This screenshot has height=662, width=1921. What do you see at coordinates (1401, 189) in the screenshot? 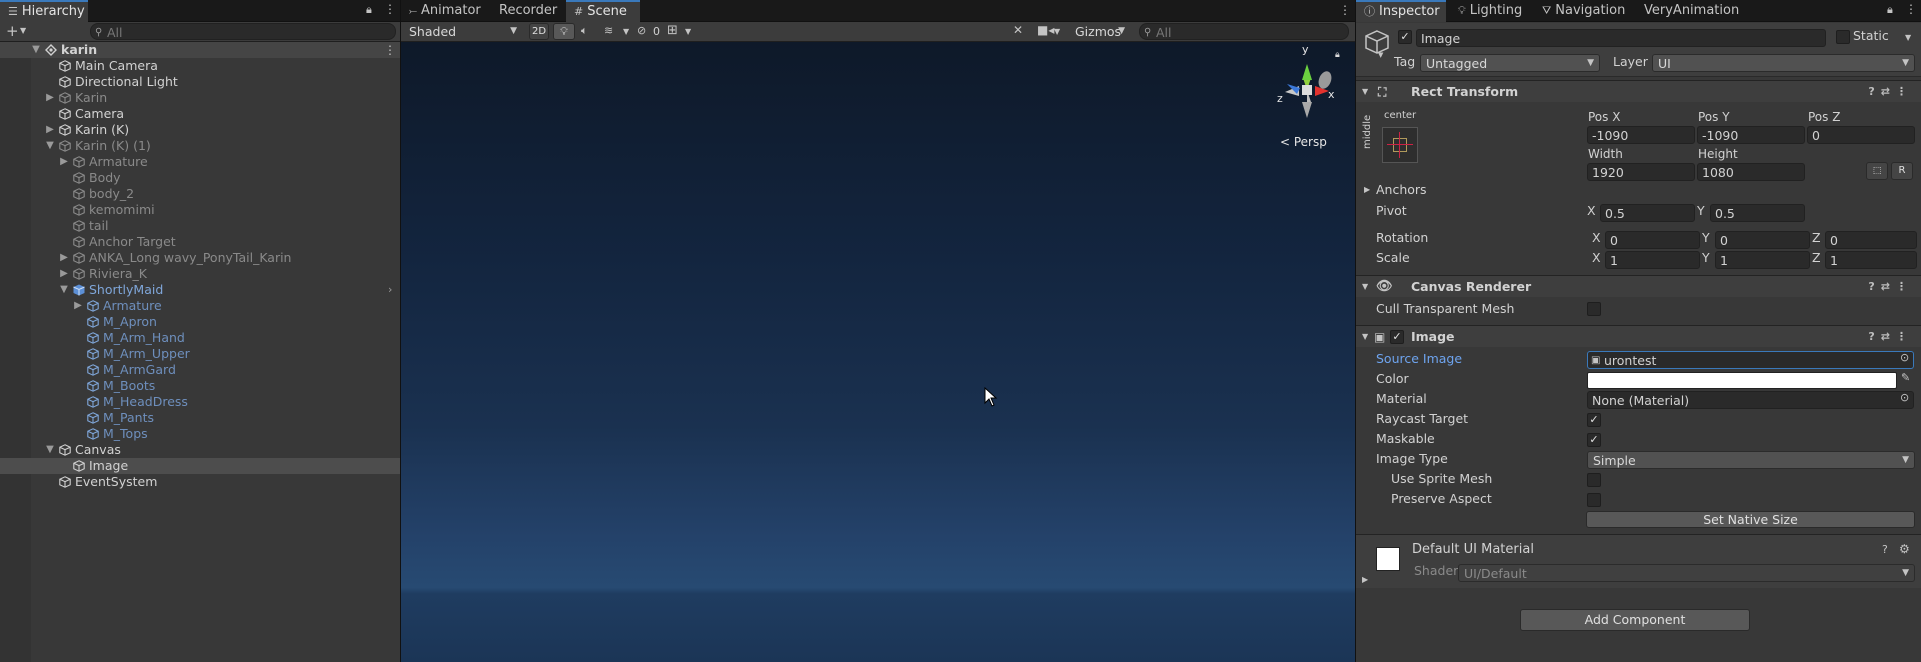
I see `anchors-label: Anchors` at bounding box center [1401, 189].